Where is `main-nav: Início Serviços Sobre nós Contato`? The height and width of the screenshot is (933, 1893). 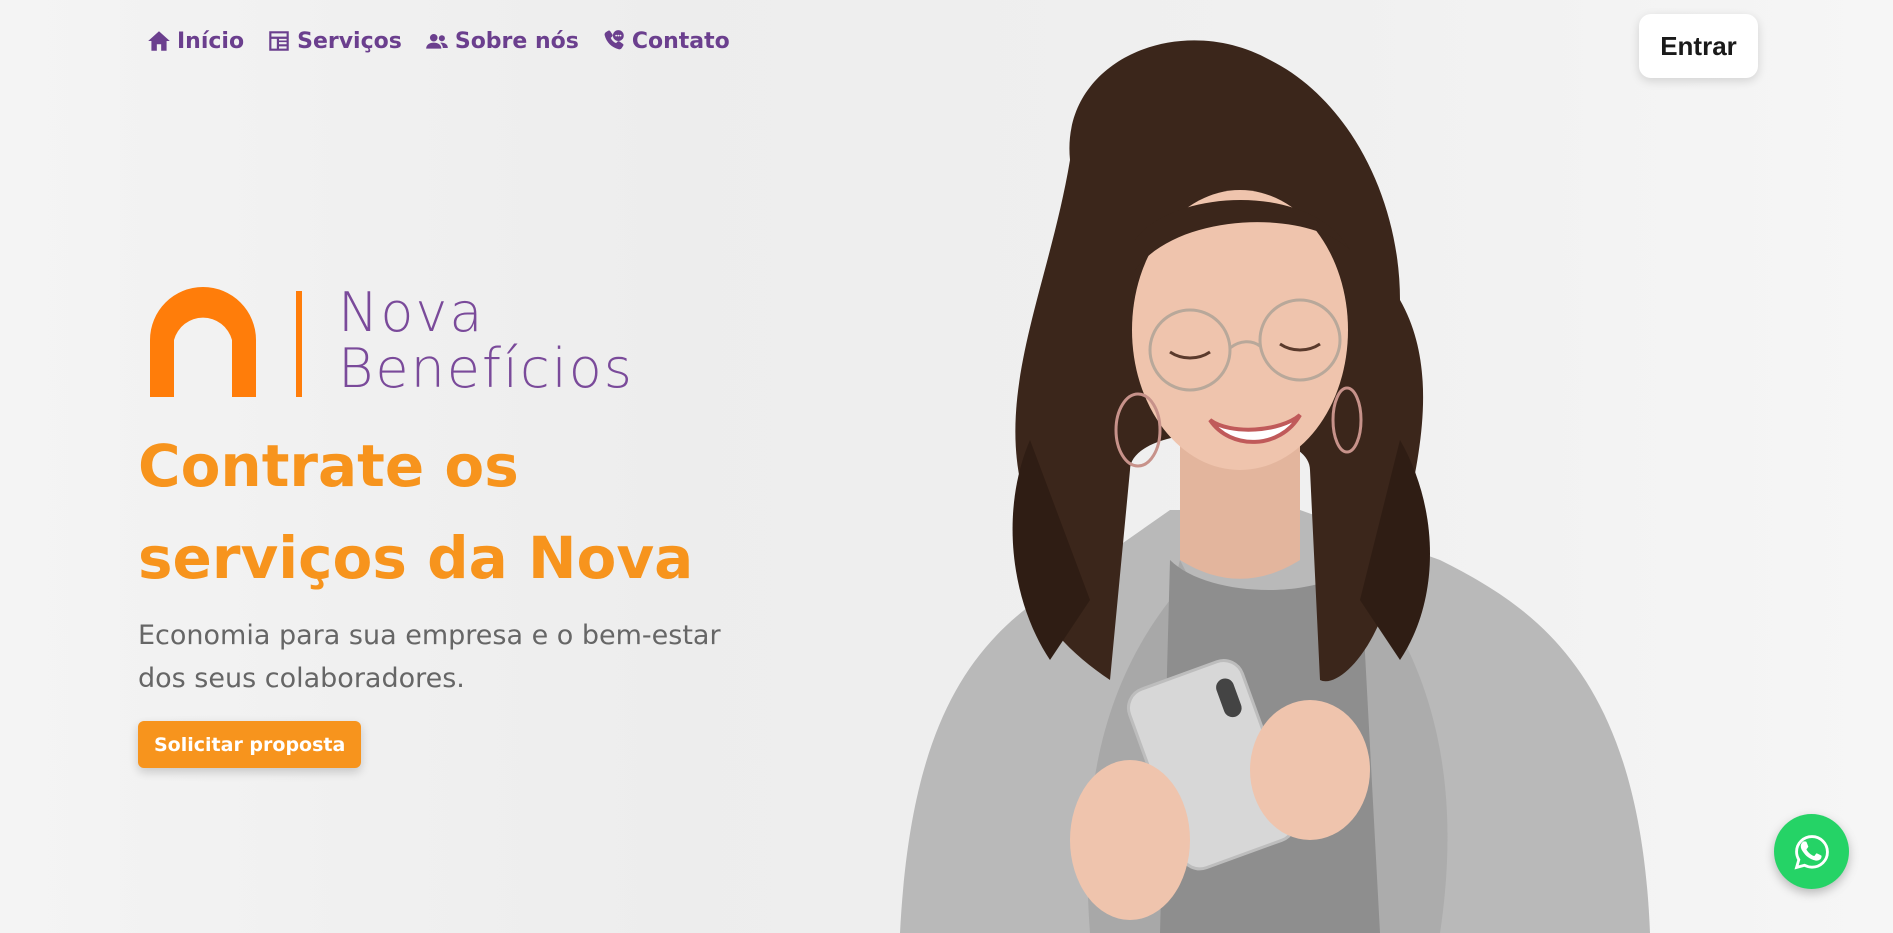 main-nav: Início Serviços Sobre nós Contato is located at coordinates (438, 41).